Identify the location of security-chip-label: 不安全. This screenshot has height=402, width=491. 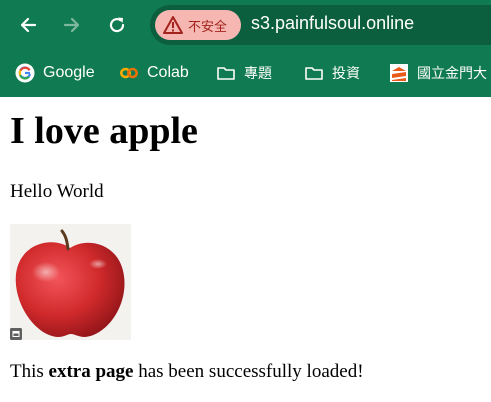
(208, 27).